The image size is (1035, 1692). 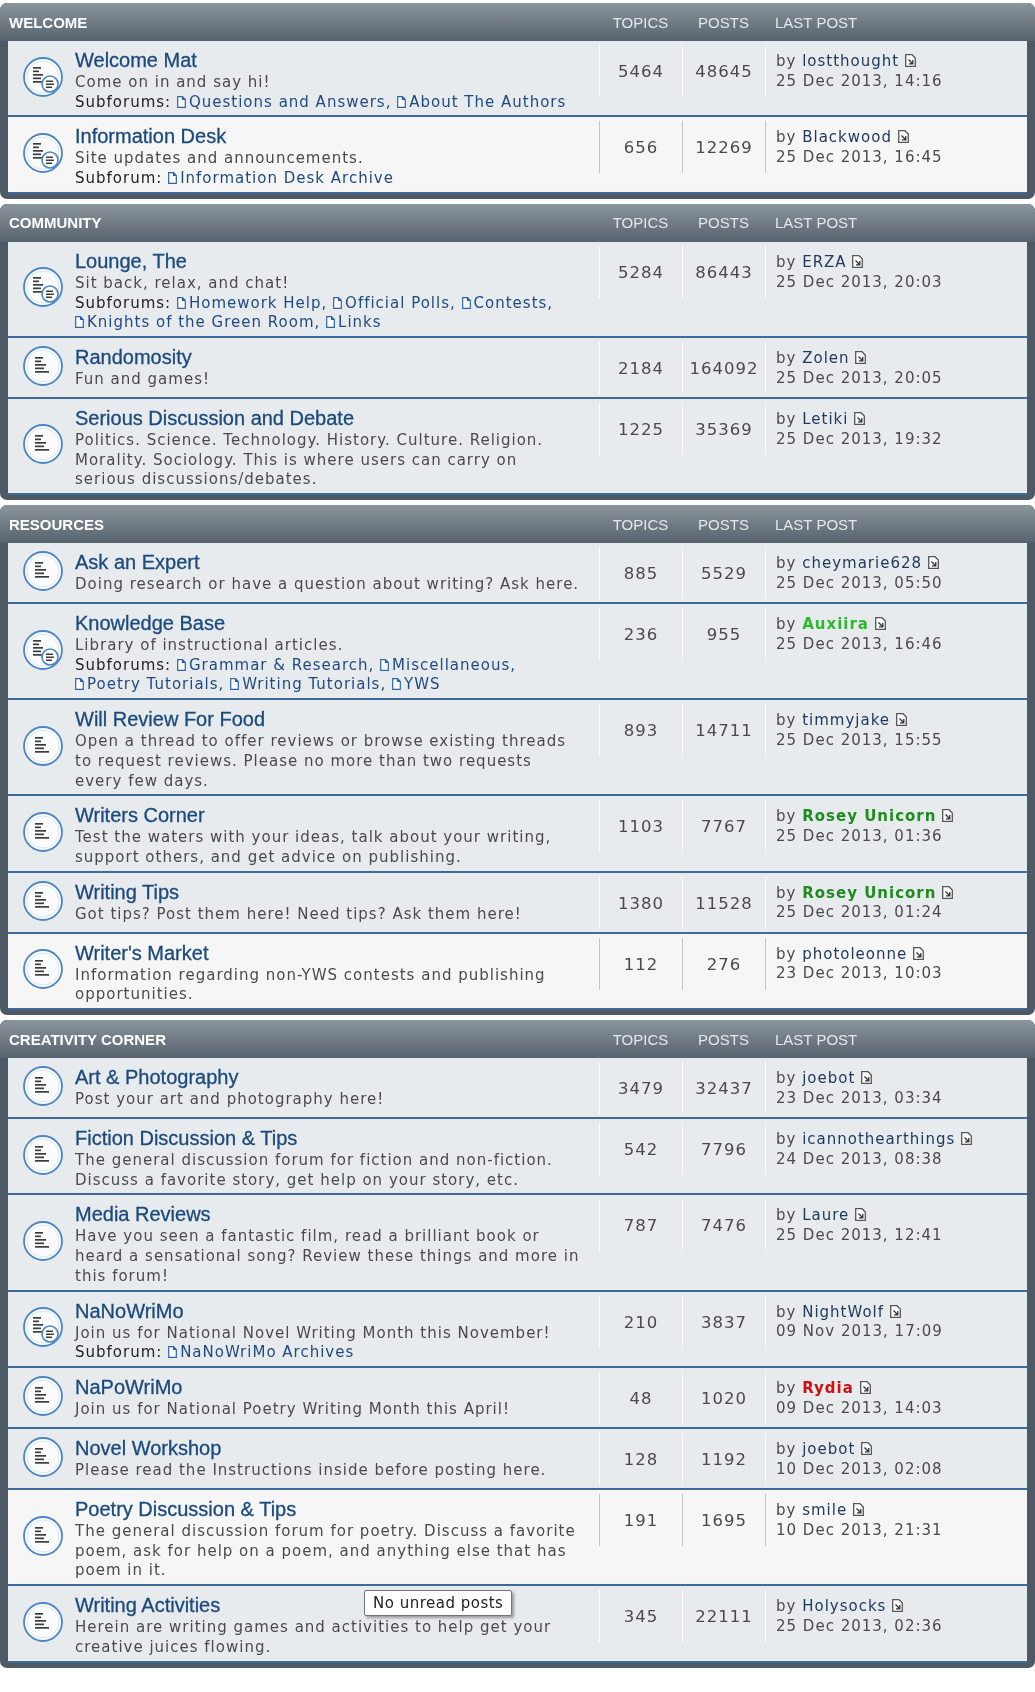 I want to click on post-date: 25 Dec 2013, 16:46, so click(x=859, y=643).